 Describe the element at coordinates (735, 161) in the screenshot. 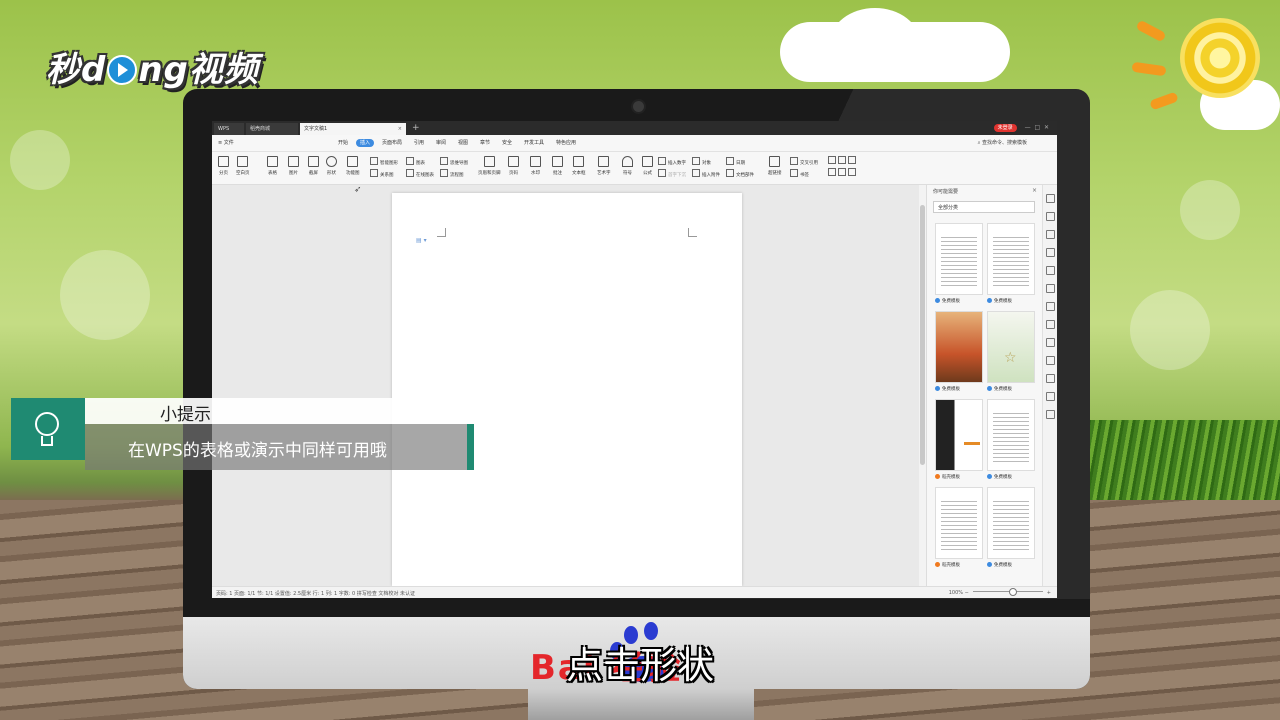

I see `date-button: 日期` at that location.